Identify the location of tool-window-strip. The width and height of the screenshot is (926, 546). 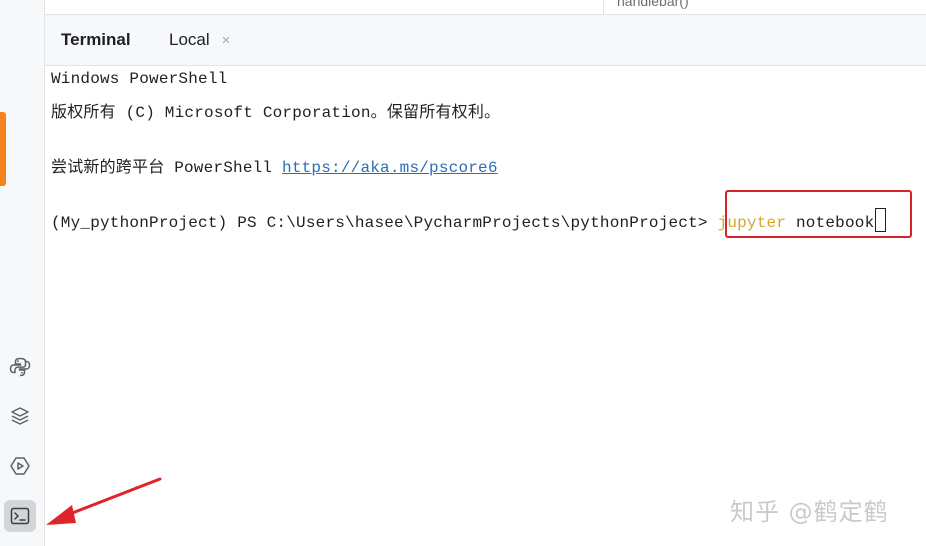
(22, 273).